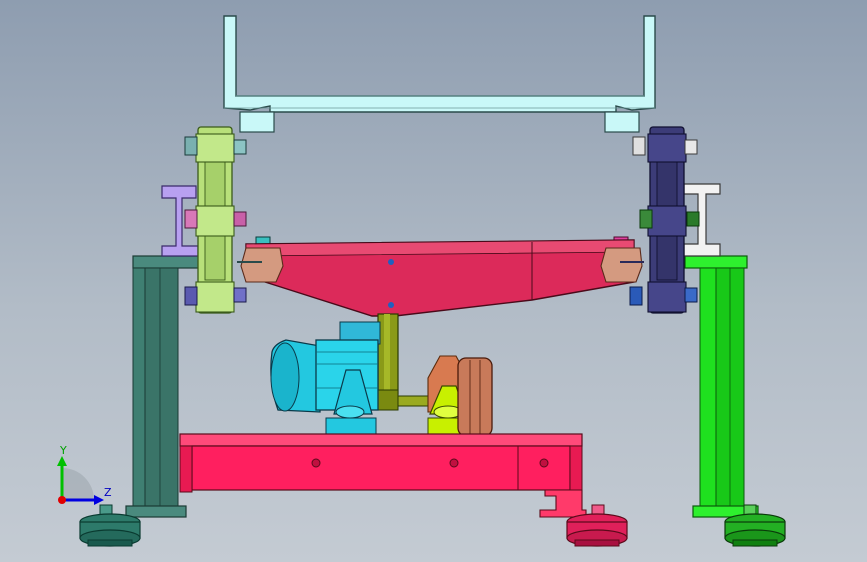  What do you see at coordinates (440, 278) in the screenshot?
I see `hopper` at bounding box center [440, 278].